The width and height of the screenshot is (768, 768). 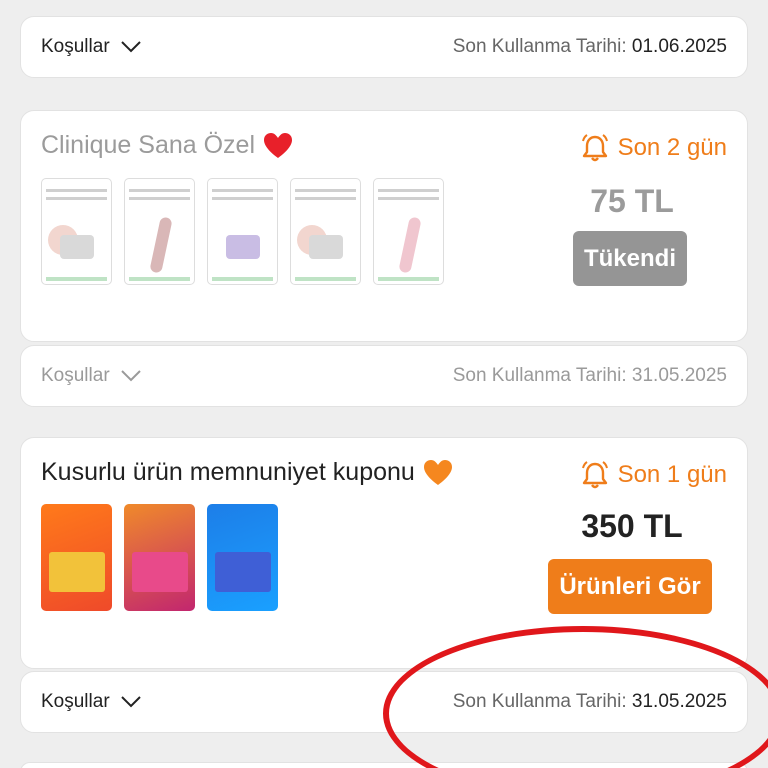 What do you see at coordinates (167, 145) in the screenshot?
I see `coupon-title: Clinique Sana Özel` at bounding box center [167, 145].